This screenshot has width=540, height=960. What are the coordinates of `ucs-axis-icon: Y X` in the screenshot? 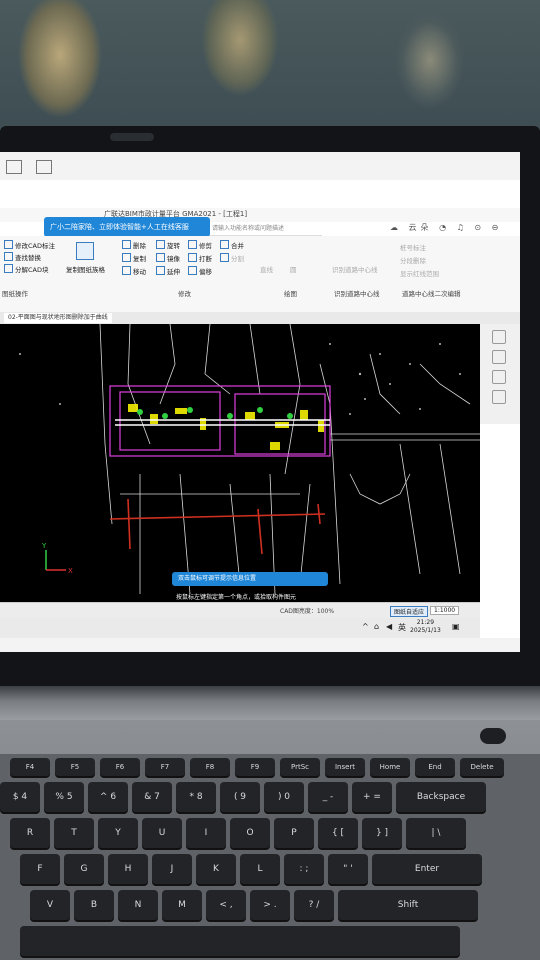 It's located at (57, 558).